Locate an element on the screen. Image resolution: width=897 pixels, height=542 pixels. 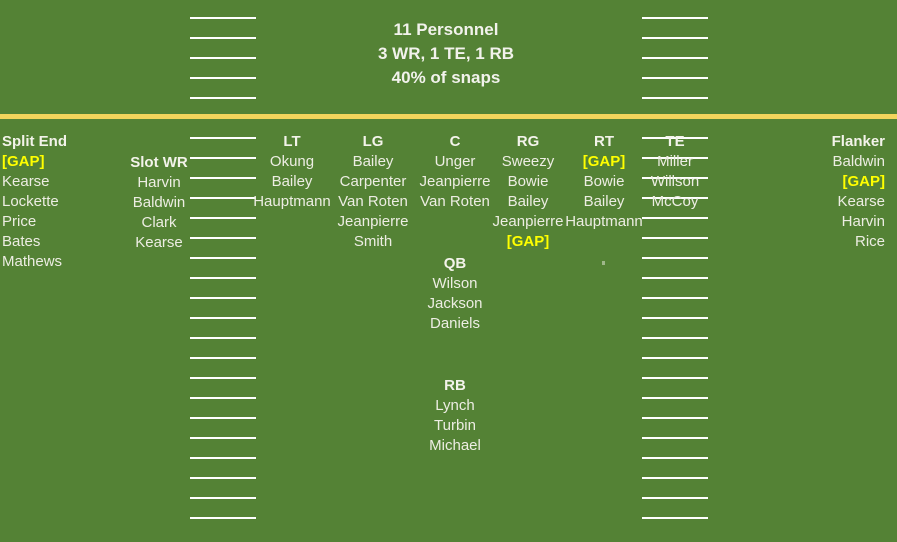
player-name-c-2: Van Roten is located at coordinates (455, 201).